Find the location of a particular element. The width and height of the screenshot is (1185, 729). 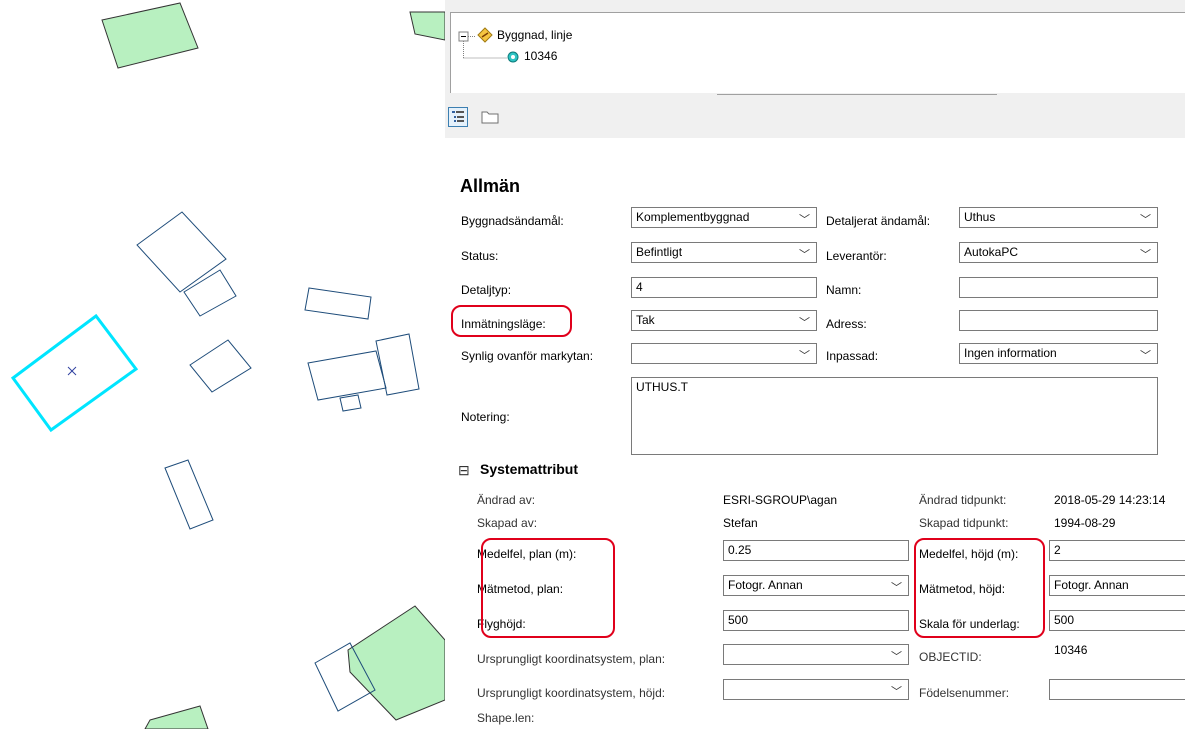

label-shape-len: Shape.len: is located at coordinates (506, 718).